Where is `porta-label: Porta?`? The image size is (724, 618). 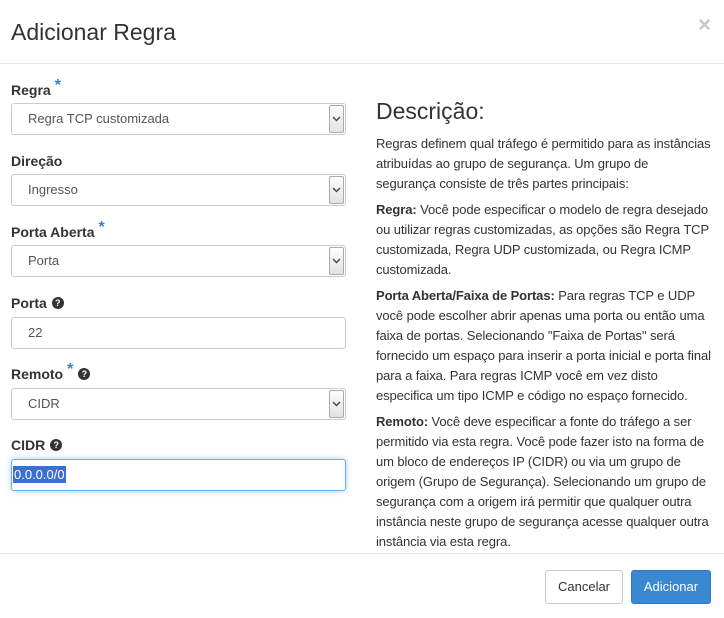
porta-label: Porta? is located at coordinates (178, 303).